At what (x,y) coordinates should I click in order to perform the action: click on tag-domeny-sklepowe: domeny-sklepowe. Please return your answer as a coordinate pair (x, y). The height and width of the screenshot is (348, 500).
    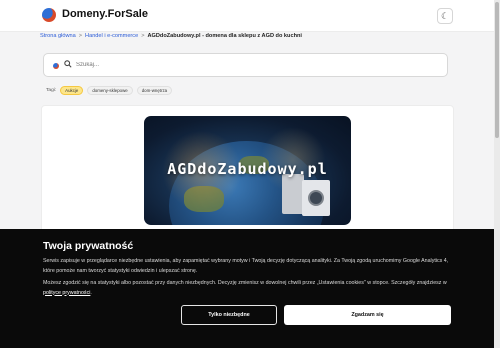
    Looking at the image, I should click on (110, 90).